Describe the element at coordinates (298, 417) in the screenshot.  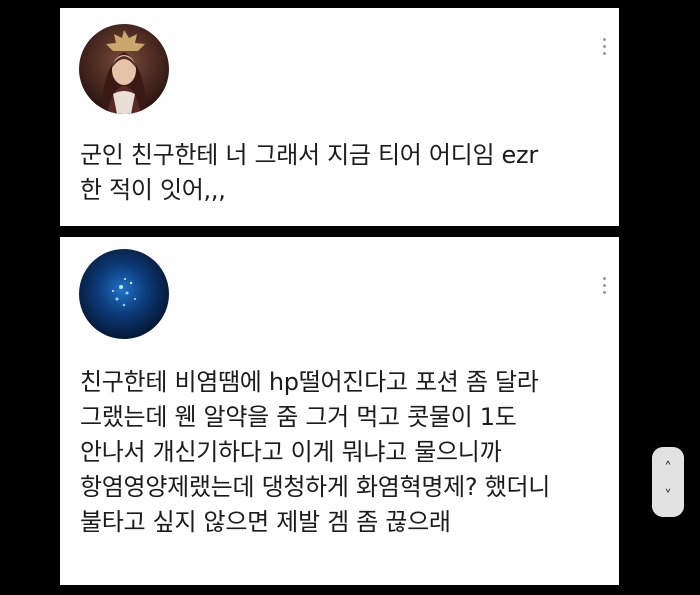
I see `post-text-line: 그랬는데 웬 알약을 줌 그거 먹고 콧물이 1도` at that location.